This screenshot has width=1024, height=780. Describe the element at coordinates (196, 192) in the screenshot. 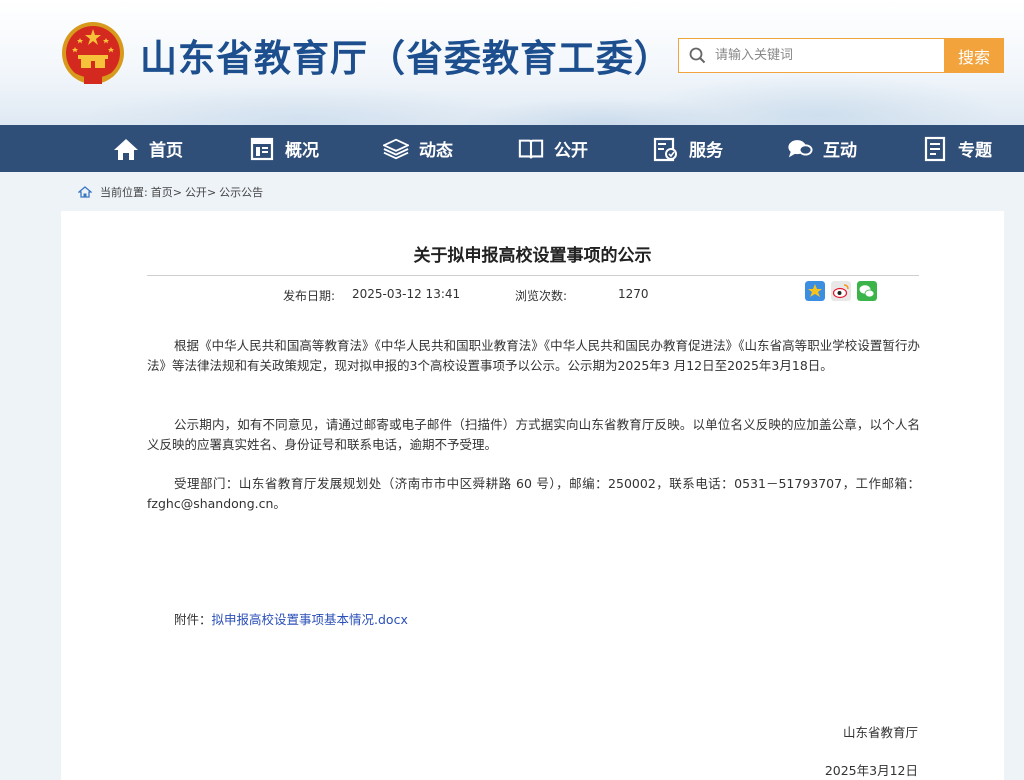

I see `breadcrumb-link-public: 公开` at that location.